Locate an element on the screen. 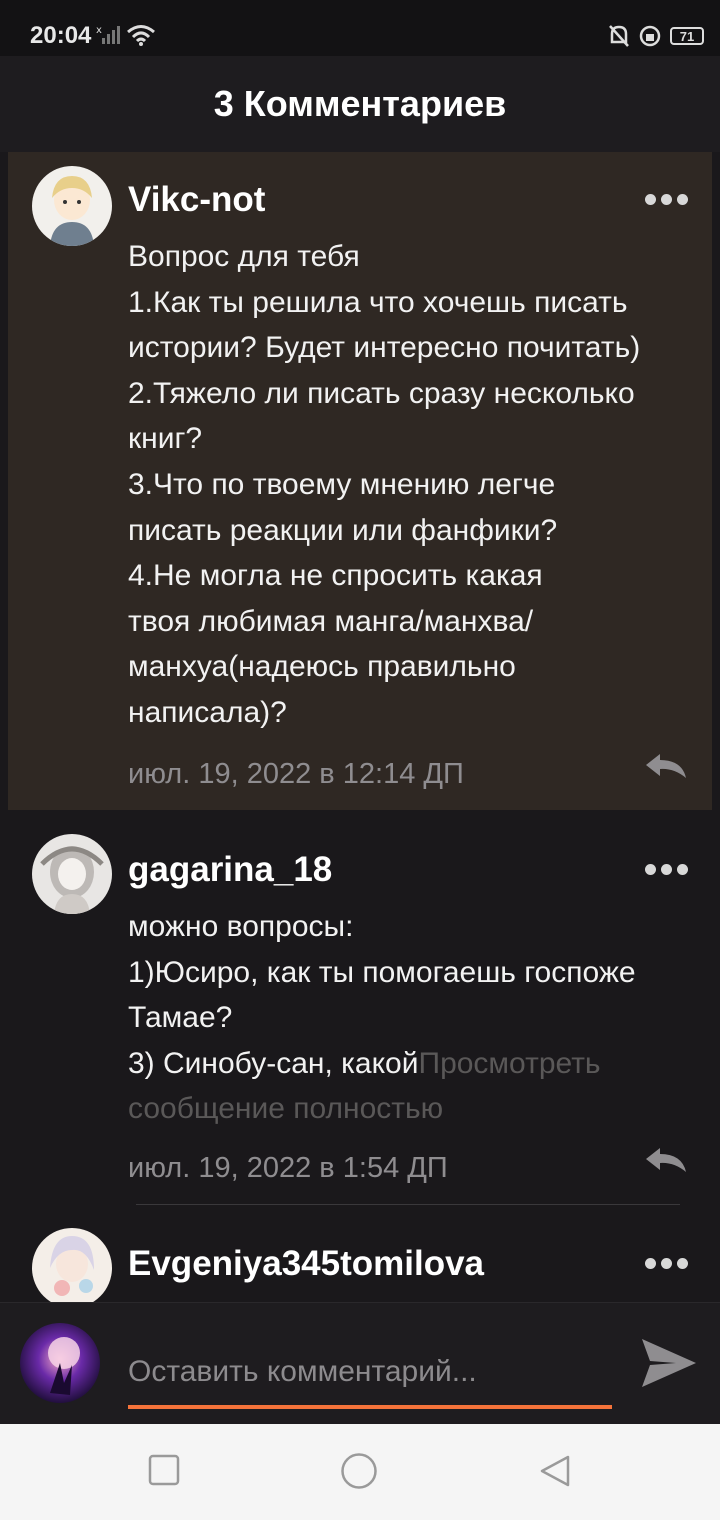 The height and width of the screenshot is (1520, 720). comment-composer is located at coordinates (360, 1363).